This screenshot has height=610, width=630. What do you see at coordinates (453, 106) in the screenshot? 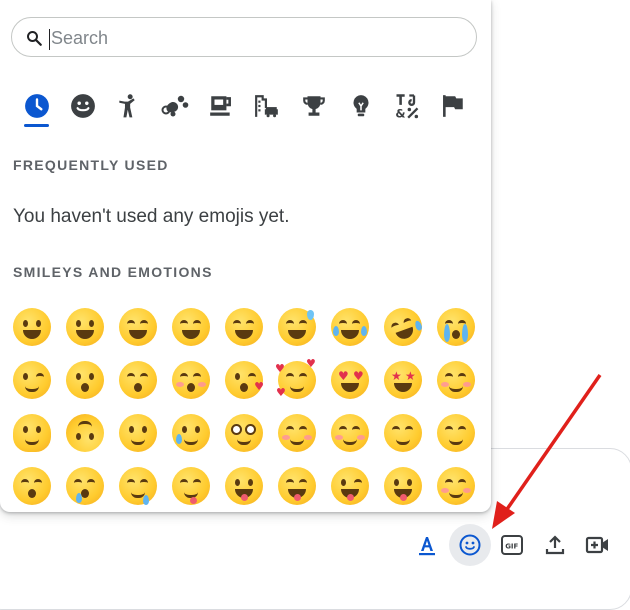
I see `flag-icon` at bounding box center [453, 106].